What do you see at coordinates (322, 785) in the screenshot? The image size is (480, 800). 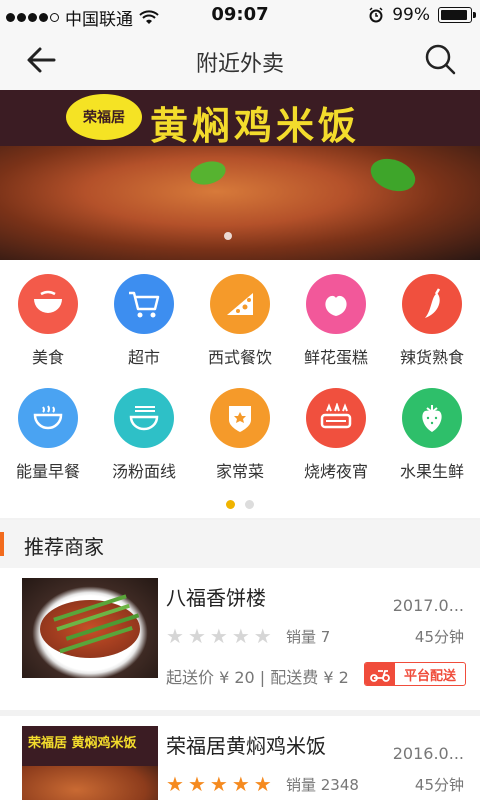 I see `sales-count: 销量 2348` at bounding box center [322, 785].